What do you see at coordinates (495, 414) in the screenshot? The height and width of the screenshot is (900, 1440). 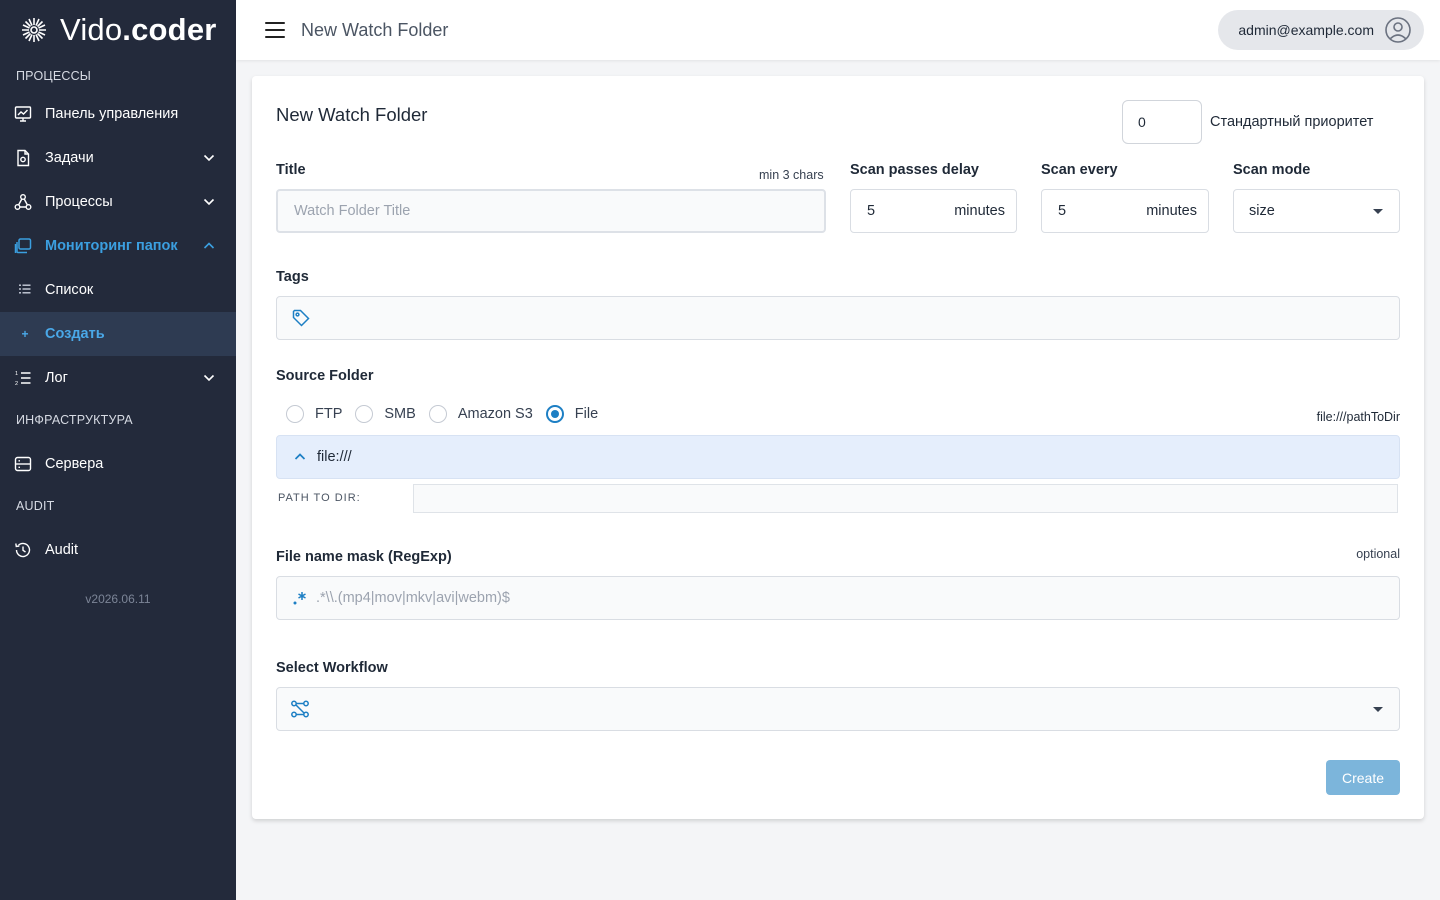 I see `radio-label: Amazon S3` at bounding box center [495, 414].